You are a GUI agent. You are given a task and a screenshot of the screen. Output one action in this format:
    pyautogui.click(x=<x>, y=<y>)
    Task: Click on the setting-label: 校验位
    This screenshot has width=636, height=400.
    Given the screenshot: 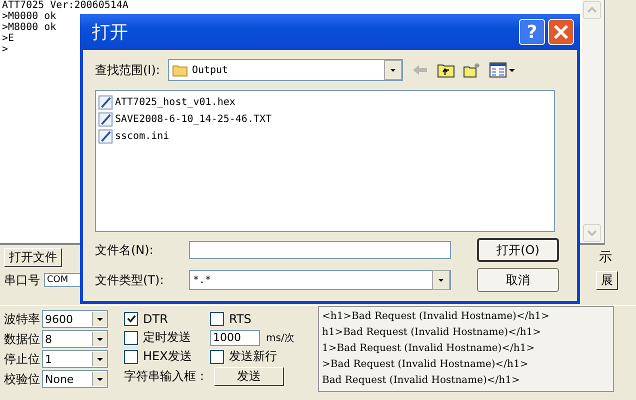 What is the action you would take?
    pyautogui.click(x=22, y=379)
    